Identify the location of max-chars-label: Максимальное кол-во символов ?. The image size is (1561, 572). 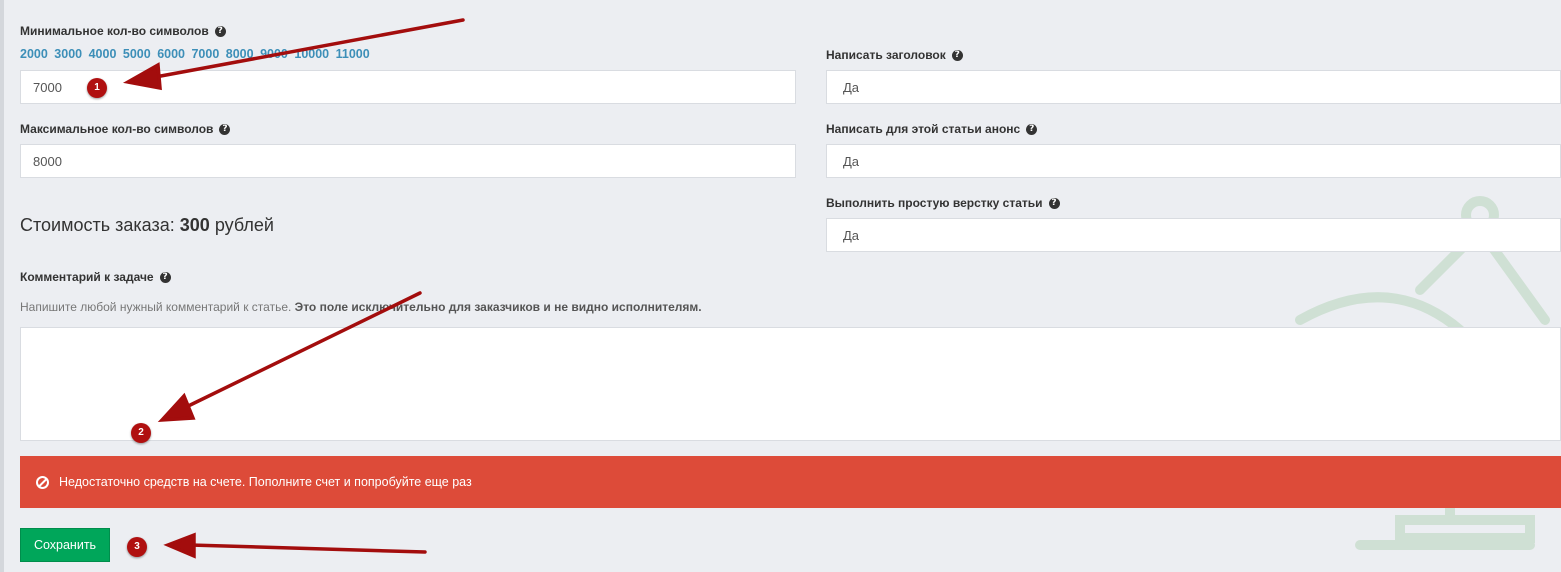
(125, 129).